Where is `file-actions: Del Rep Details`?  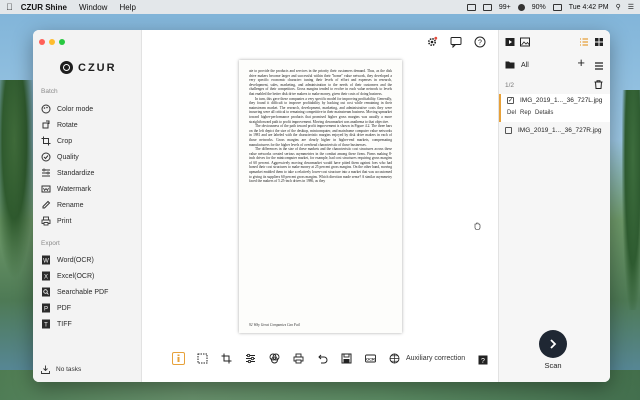
file-actions: Del Rep Details is located at coordinates (530, 113).